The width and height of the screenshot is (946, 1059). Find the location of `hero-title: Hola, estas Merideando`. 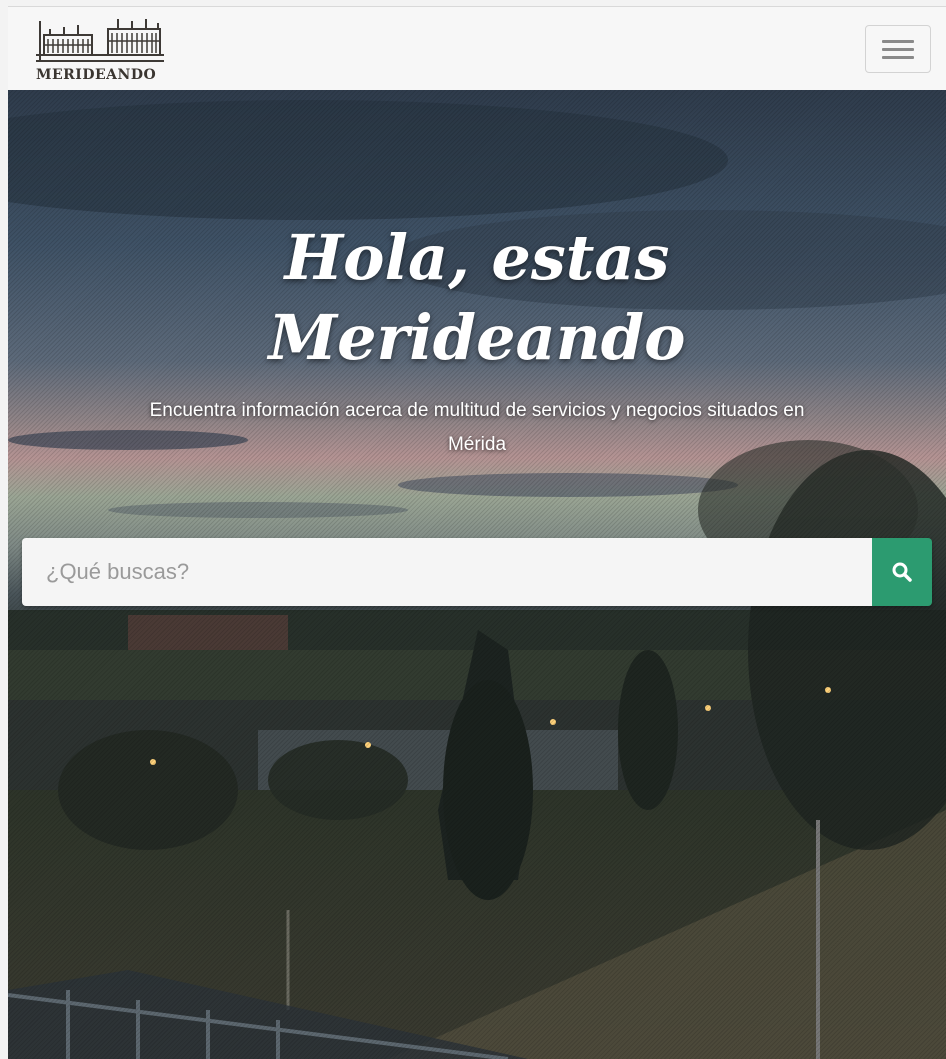

hero-title: Hola, estas Merideando is located at coordinates (477, 298).